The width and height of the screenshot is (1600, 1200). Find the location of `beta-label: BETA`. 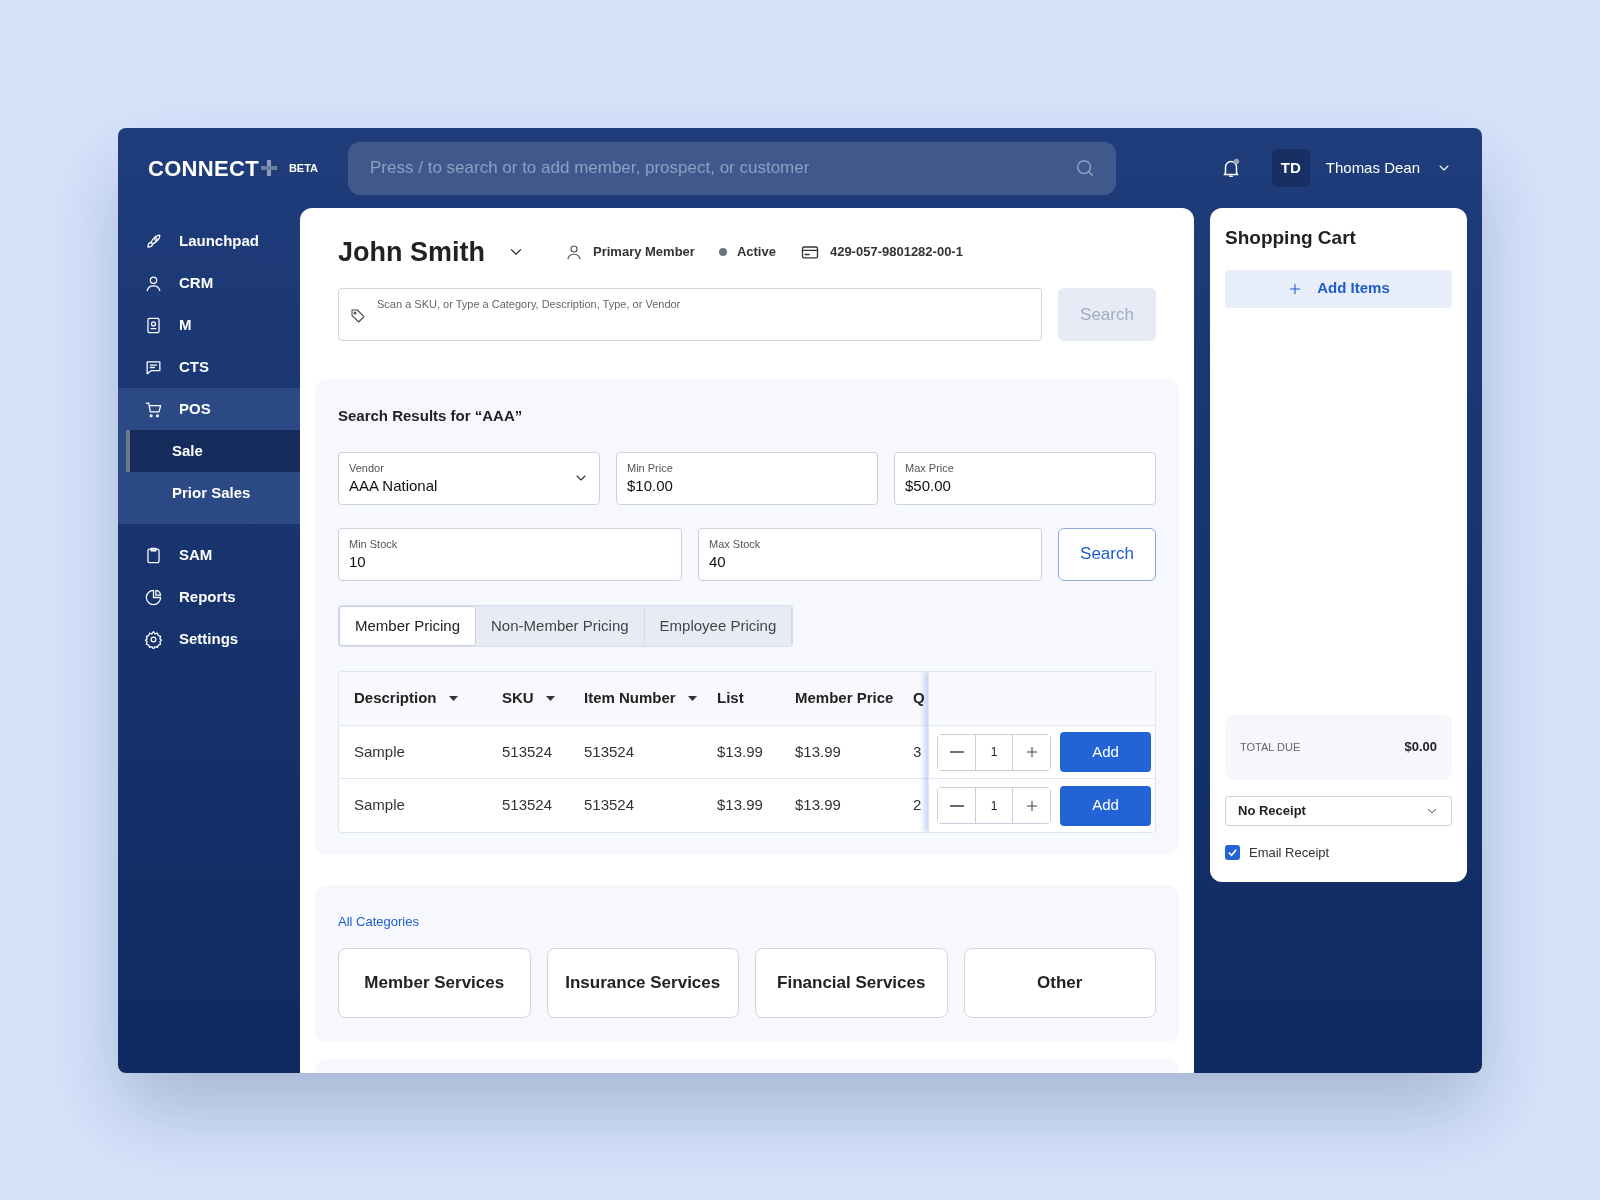

beta-label: BETA is located at coordinates (303, 168).